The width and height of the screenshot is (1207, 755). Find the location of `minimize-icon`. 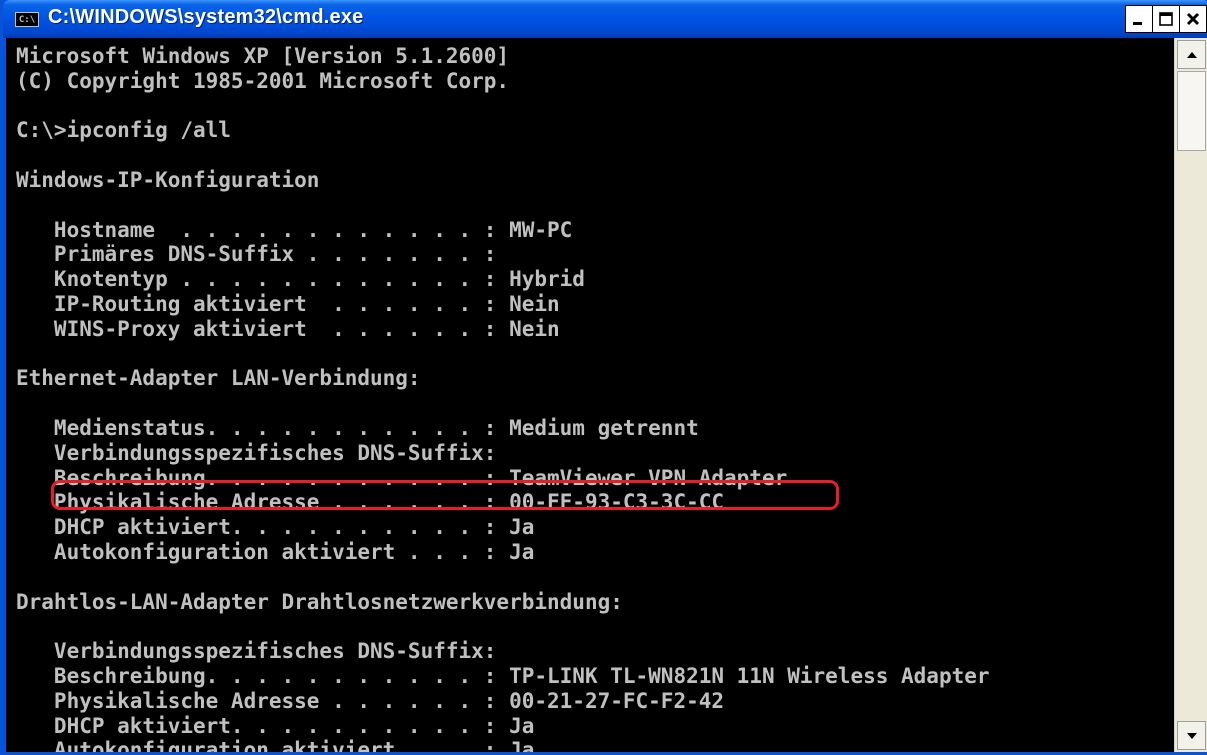

minimize-icon is located at coordinates (1137, 23).